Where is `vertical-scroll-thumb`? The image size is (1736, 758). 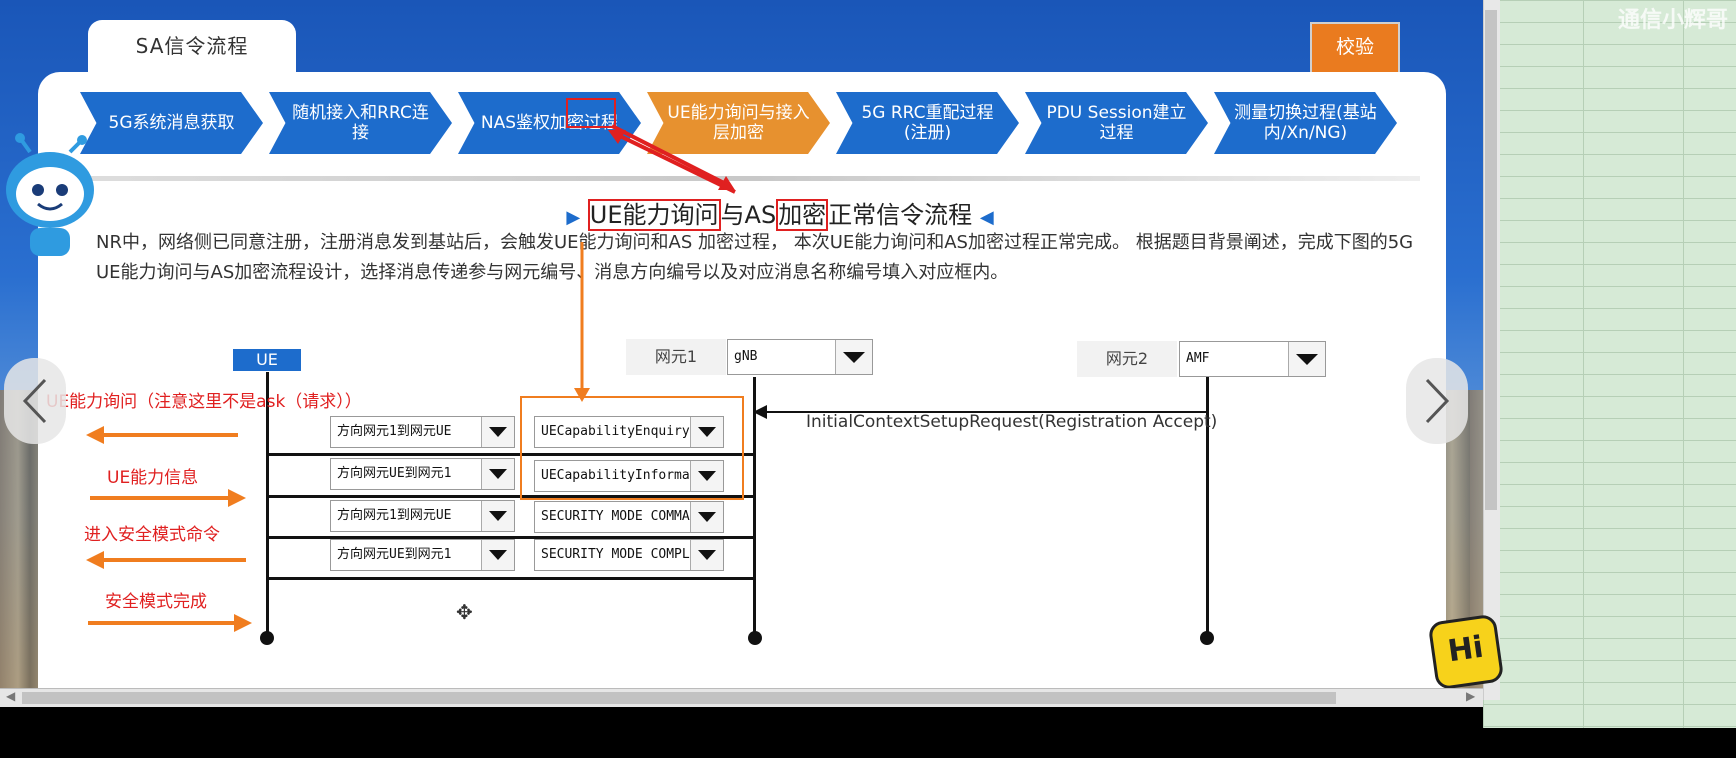 vertical-scroll-thumb is located at coordinates (1491, 260).